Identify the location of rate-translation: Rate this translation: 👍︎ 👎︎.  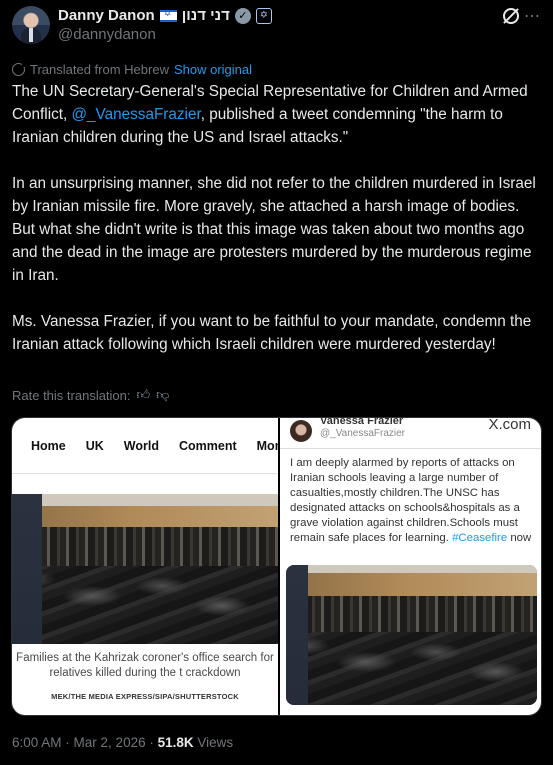
(90, 395).